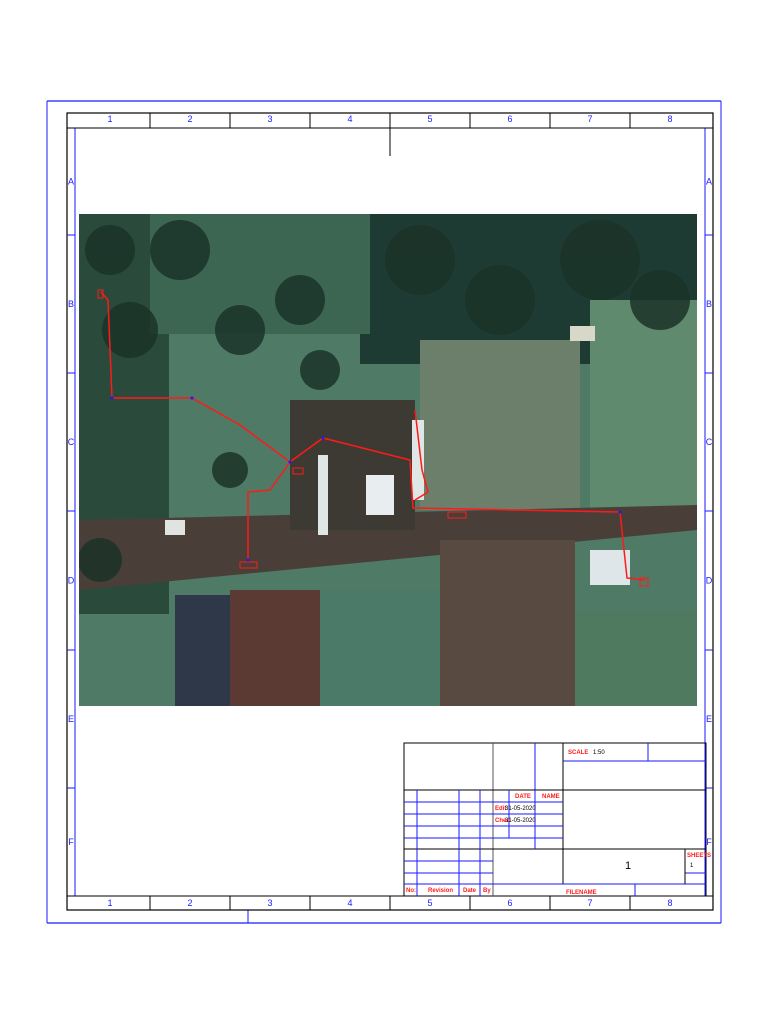 This screenshot has width=768, height=1024. Describe the element at coordinates (628, 866) in the screenshot. I see `sheet-number: 1` at that location.